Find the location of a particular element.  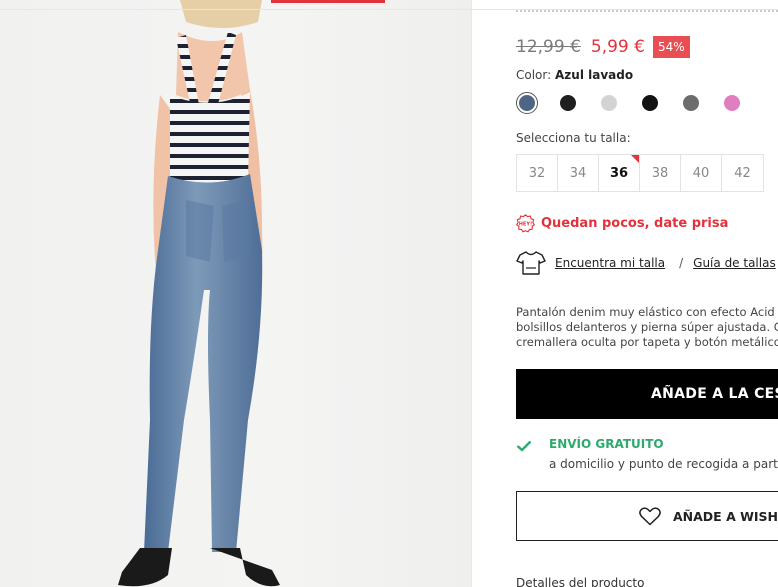

color-swatch-gris-claro is located at coordinates (609, 103).